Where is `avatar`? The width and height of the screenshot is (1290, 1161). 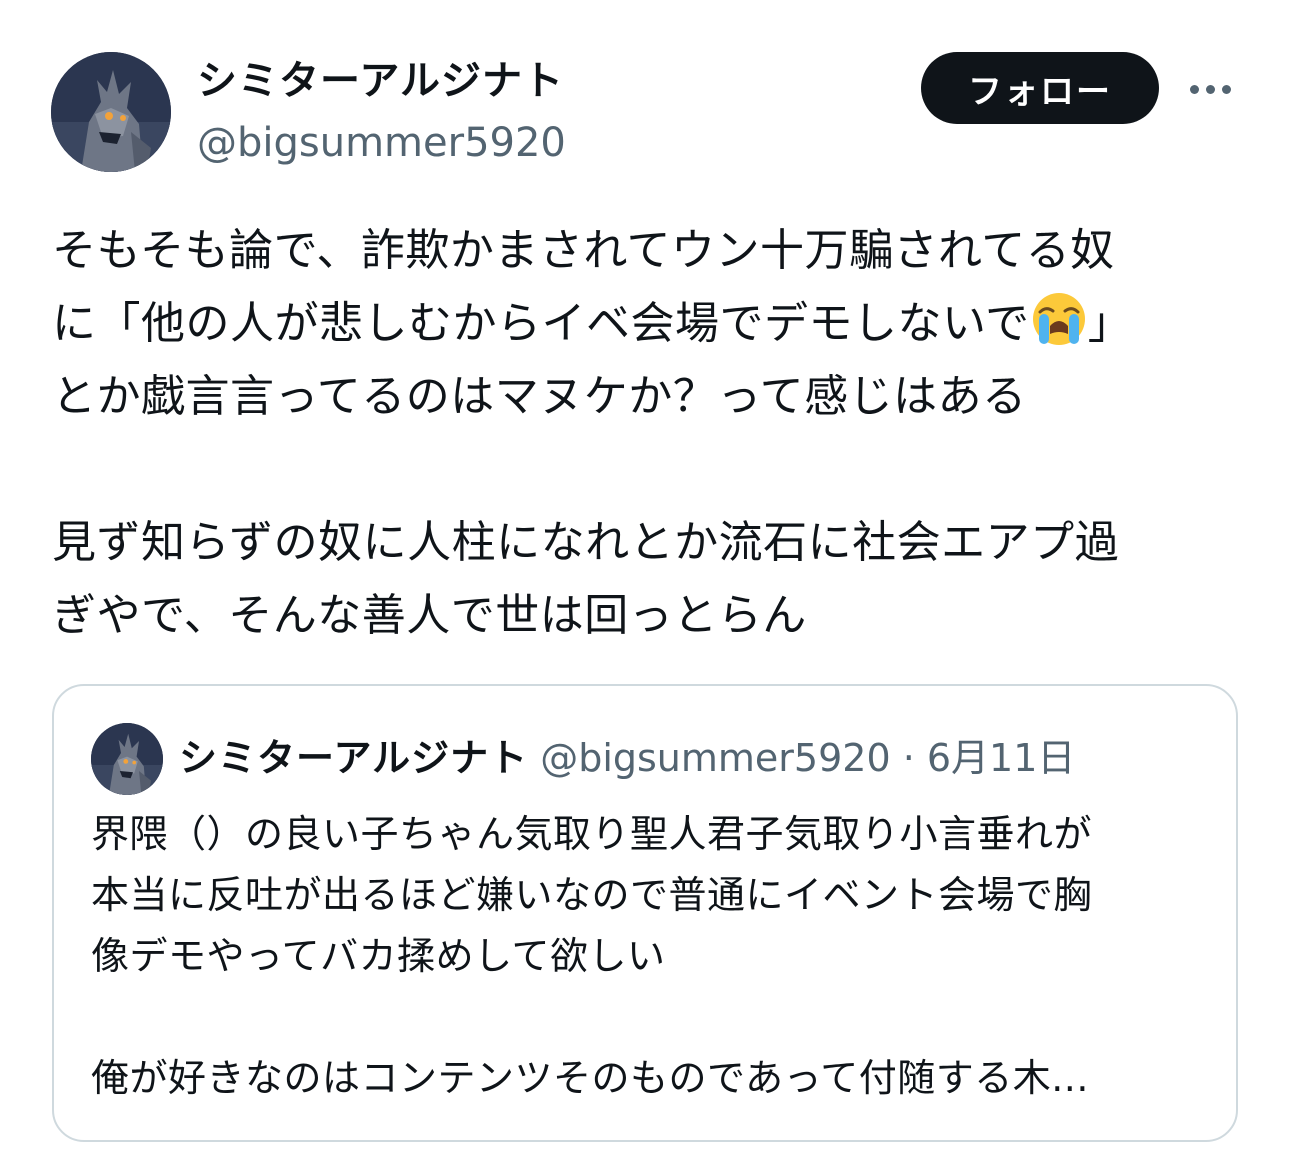 avatar is located at coordinates (111, 112).